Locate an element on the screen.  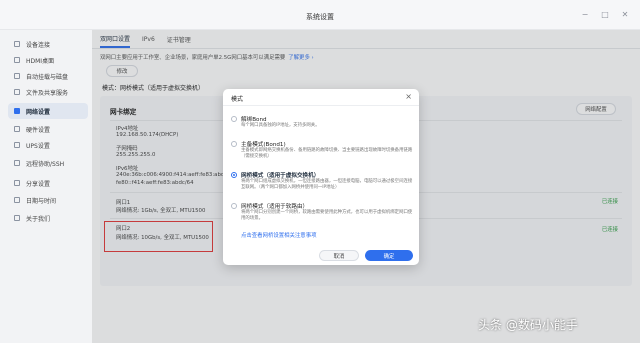
cancel-button: 取消 is located at coordinates (339, 255).